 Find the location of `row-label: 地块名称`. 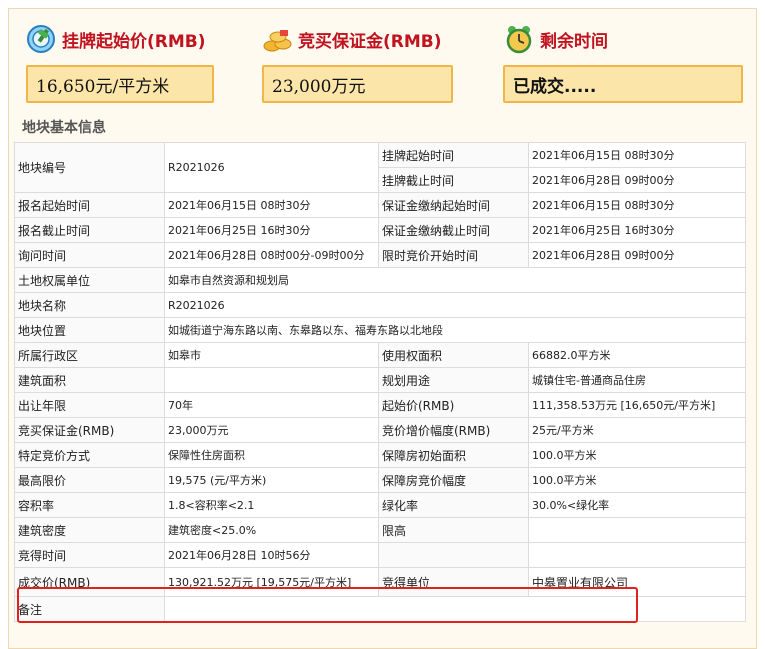

row-label: 地块名称 is located at coordinates (89, 305).